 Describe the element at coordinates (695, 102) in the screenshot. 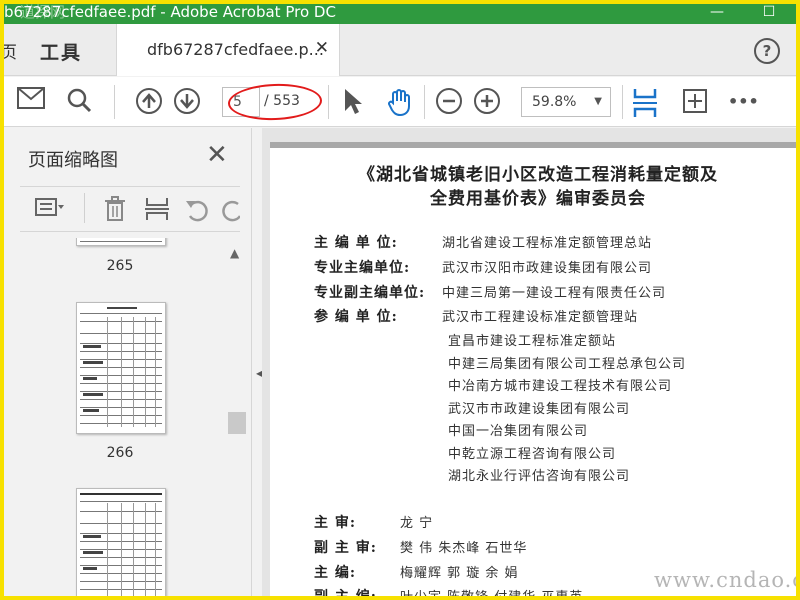

I see `rotate-view-icon` at that location.